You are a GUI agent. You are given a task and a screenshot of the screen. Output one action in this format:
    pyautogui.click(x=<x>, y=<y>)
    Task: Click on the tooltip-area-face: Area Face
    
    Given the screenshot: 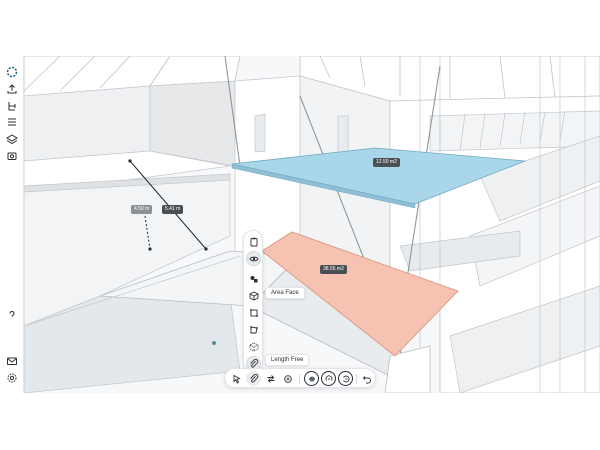 What is the action you would take?
    pyautogui.click(x=285, y=293)
    